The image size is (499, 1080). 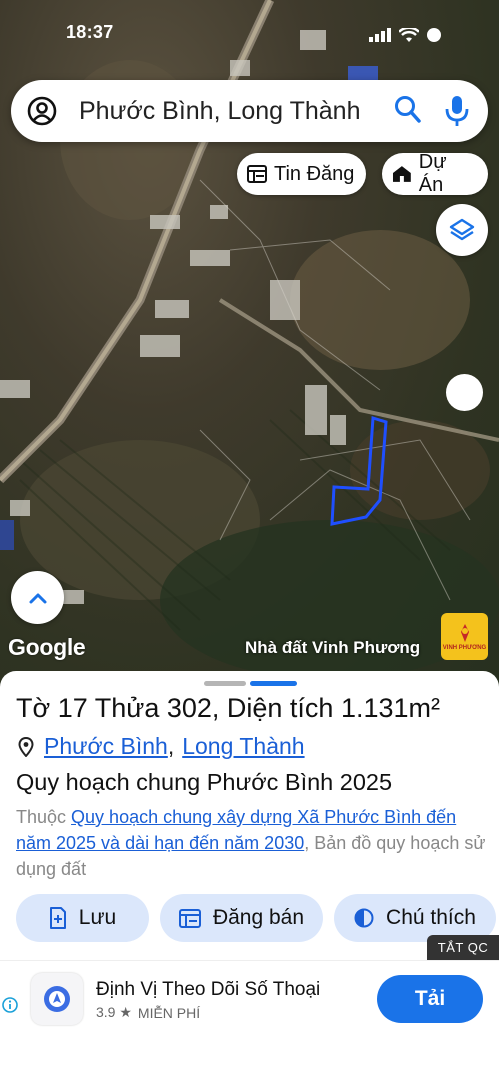 I want to click on layers-icon, so click(x=462, y=229).